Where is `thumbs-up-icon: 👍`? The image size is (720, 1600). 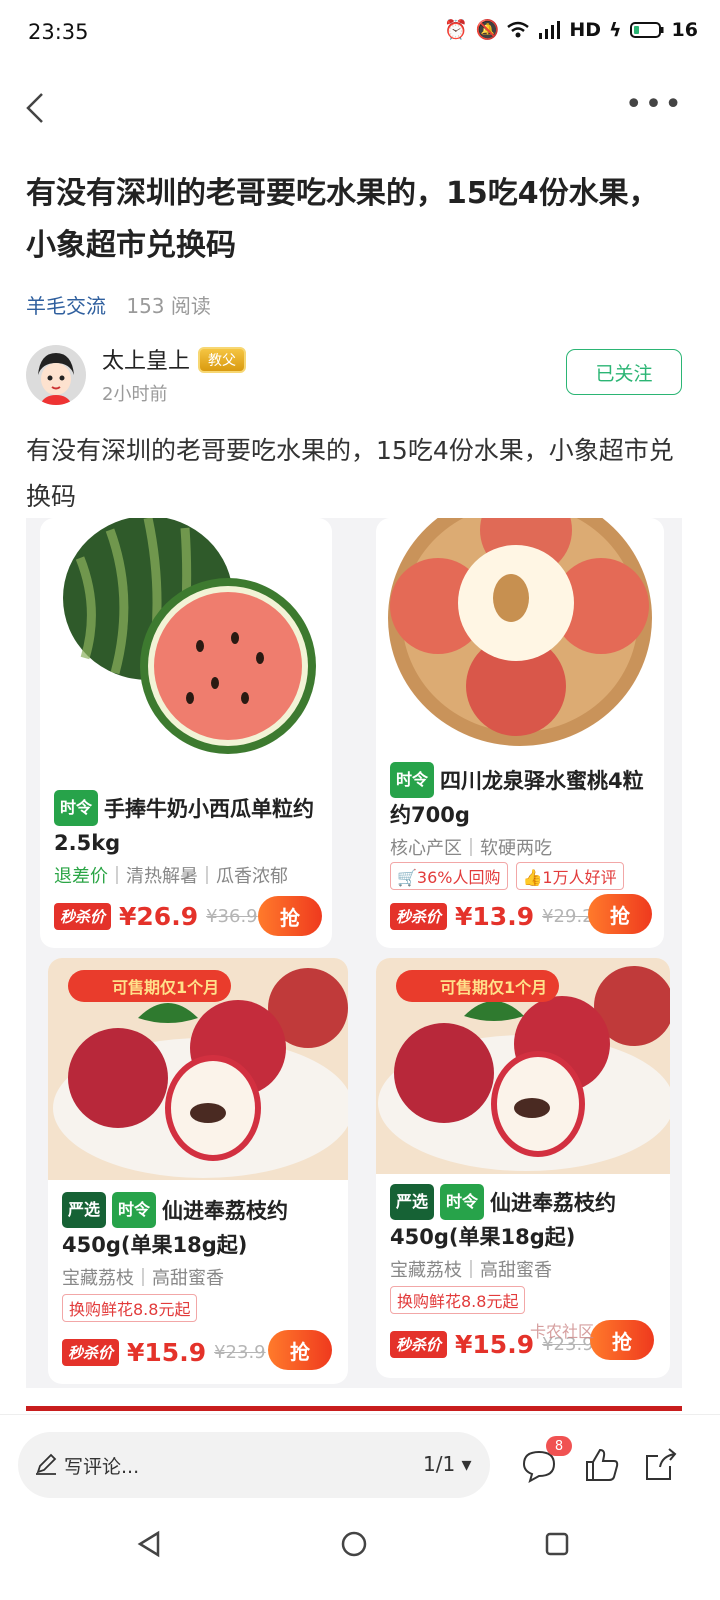
thumbs-up-icon: 👍 is located at coordinates (532, 877).